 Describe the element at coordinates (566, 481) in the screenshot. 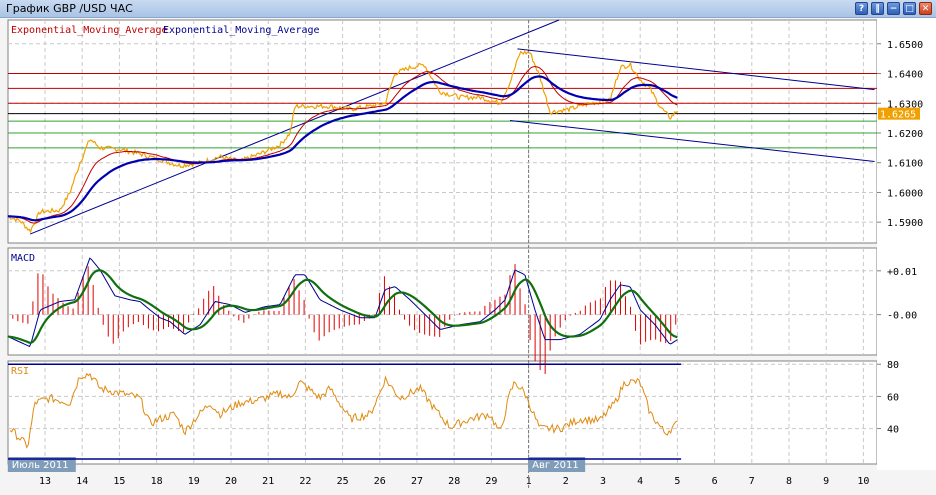

I see `x-tick-label: 2` at that location.